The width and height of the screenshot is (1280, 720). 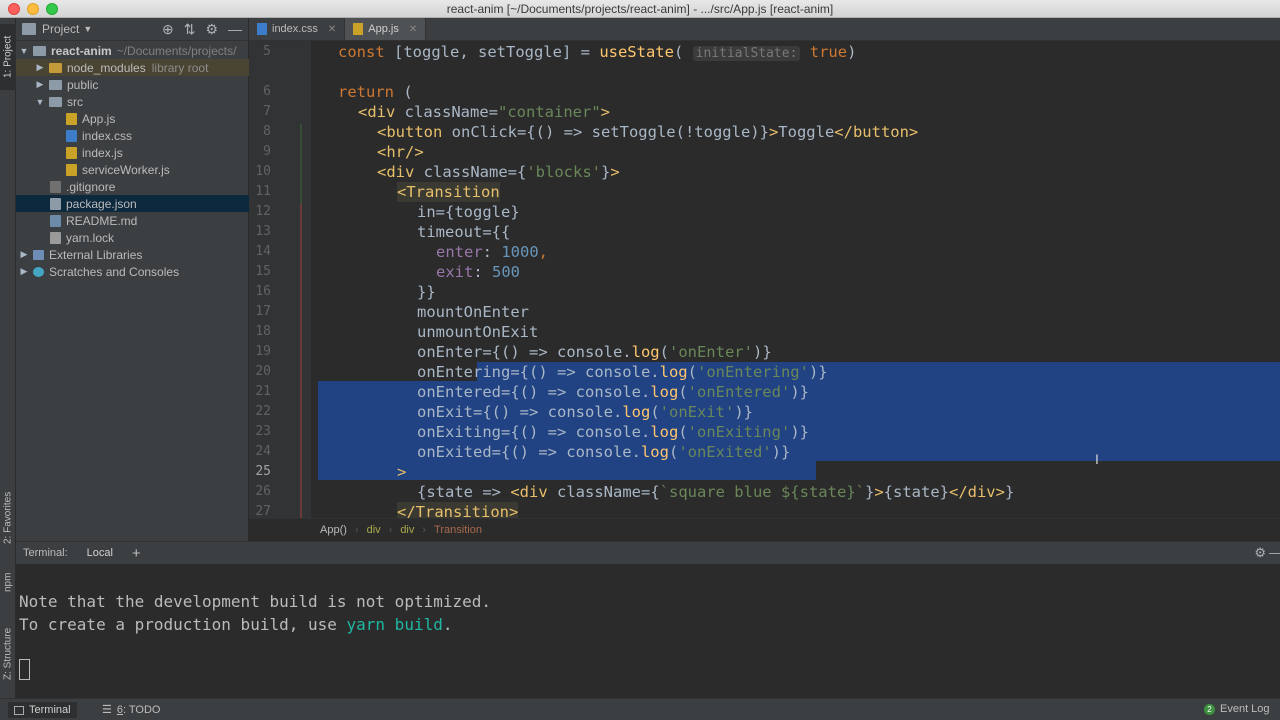 What do you see at coordinates (180, 67) in the screenshot?
I see `library-root-label: library root` at bounding box center [180, 67].